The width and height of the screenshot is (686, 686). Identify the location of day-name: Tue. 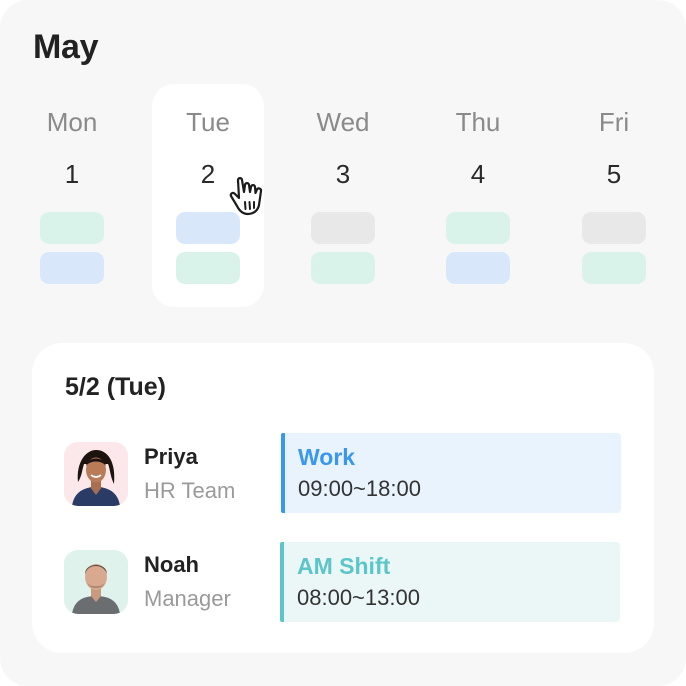
(208, 122).